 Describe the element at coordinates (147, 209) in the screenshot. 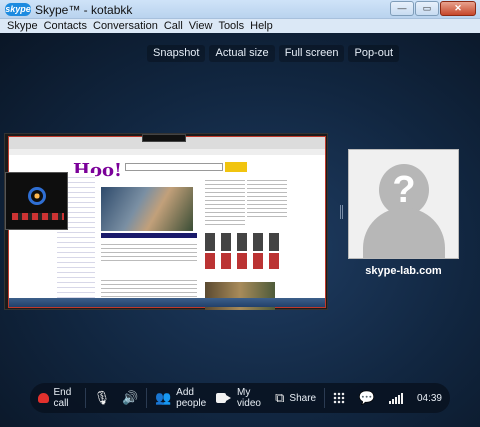

I see `news-photo` at that location.